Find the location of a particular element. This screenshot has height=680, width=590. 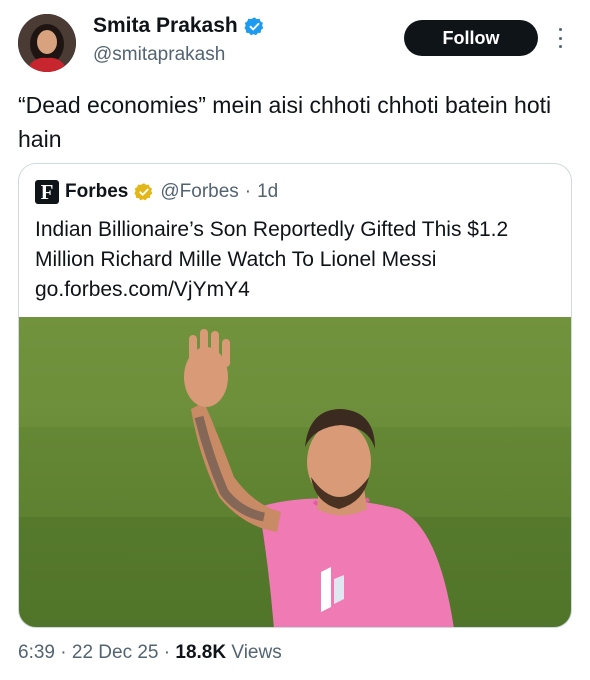

tweet-time: 6:39 is located at coordinates (36, 652).